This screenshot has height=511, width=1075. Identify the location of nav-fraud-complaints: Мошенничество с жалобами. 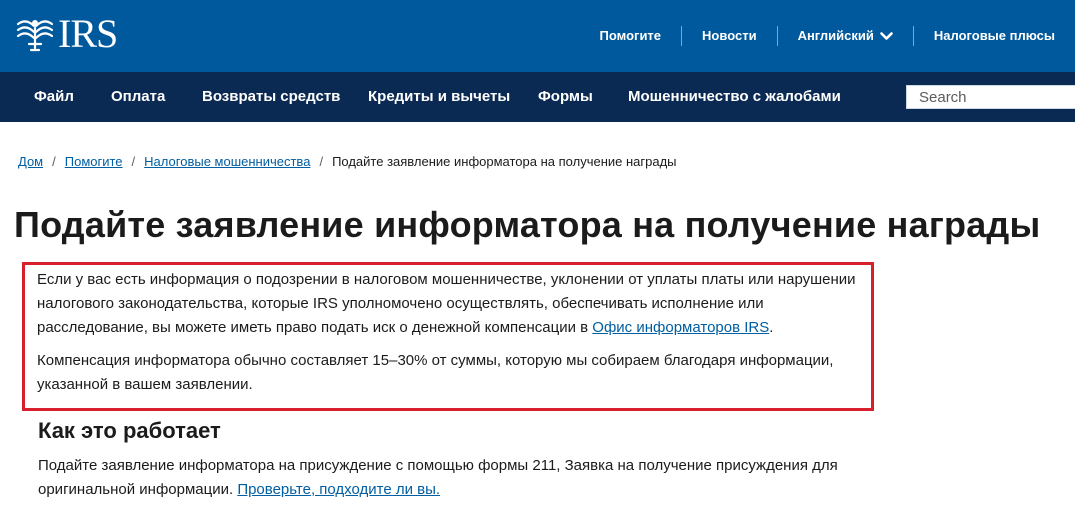
(734, 97).